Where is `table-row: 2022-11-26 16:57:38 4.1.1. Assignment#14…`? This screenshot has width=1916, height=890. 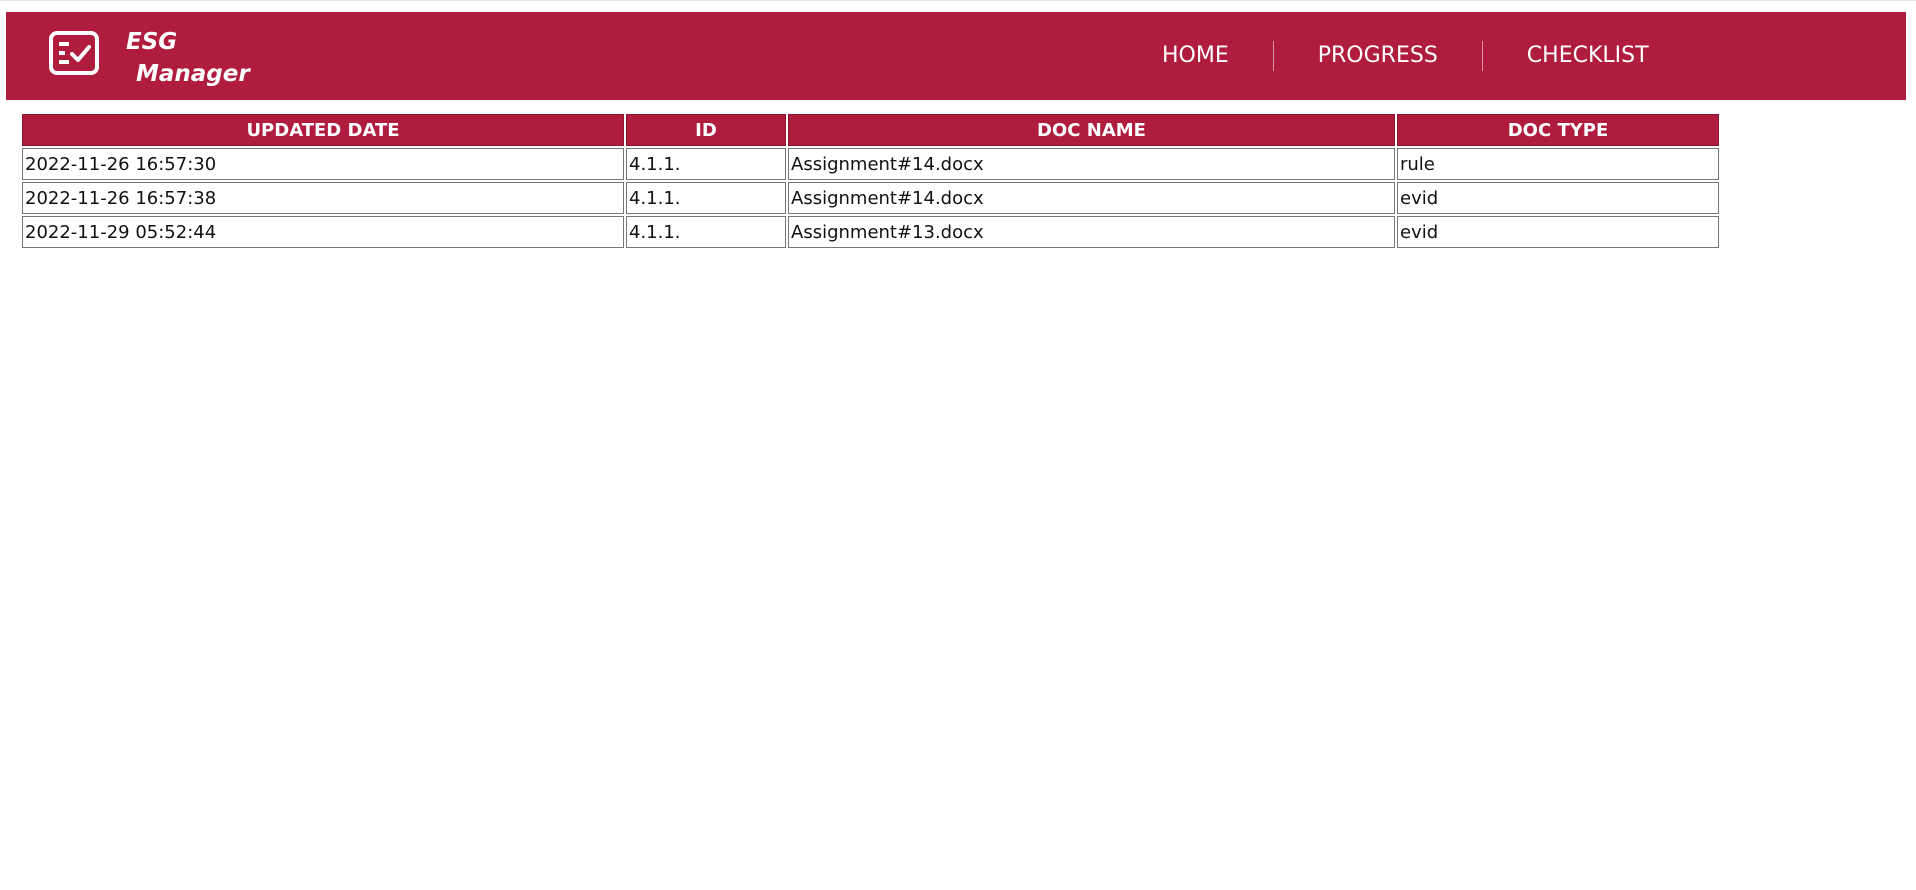
table-row: 2022-11-26 16:57:38 4.1.1. Assignment#14… is located at coordinates (870, 198).